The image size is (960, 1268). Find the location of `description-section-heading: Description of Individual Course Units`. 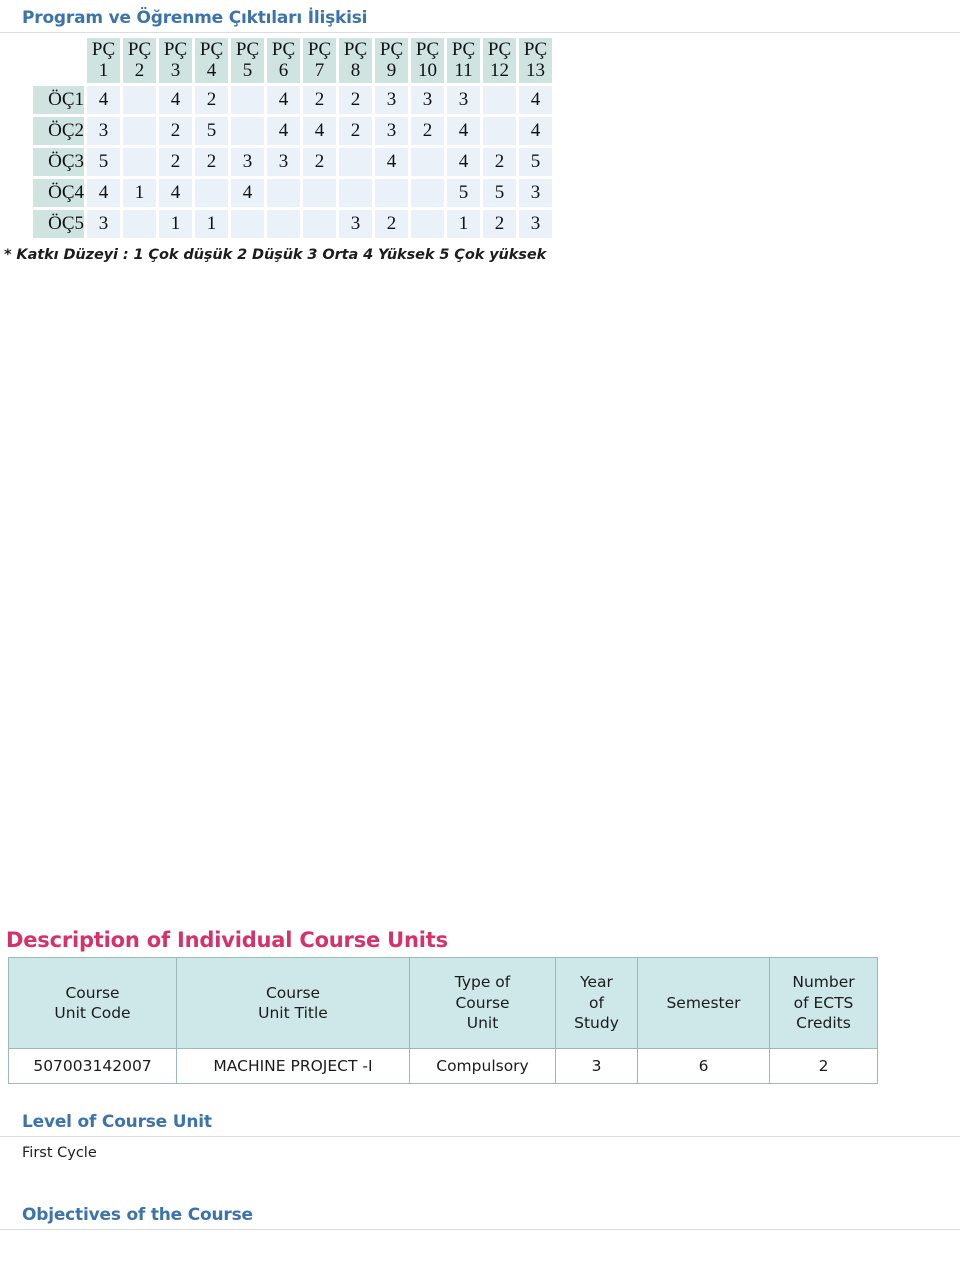

description-section-heading: Description of Individual Course Units is located at coordinates (227, 940).